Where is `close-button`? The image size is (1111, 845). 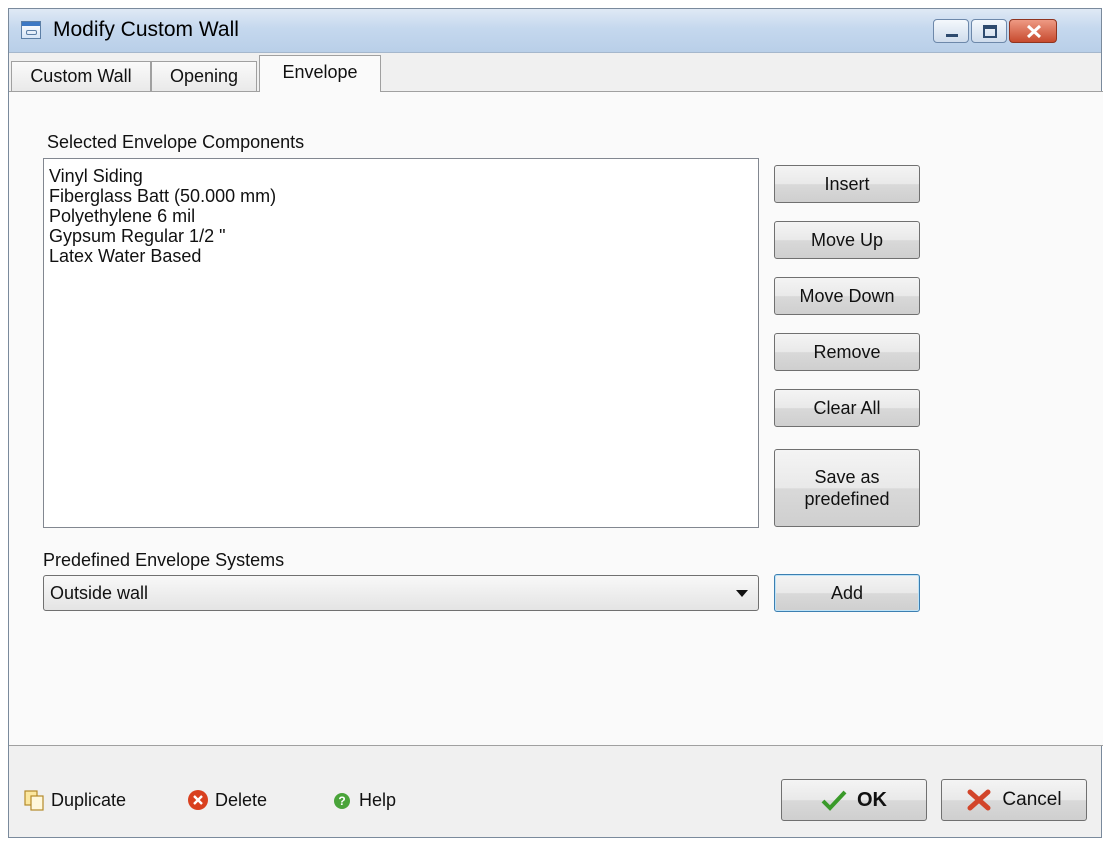 close-button is located at coordinates (1033, 31).